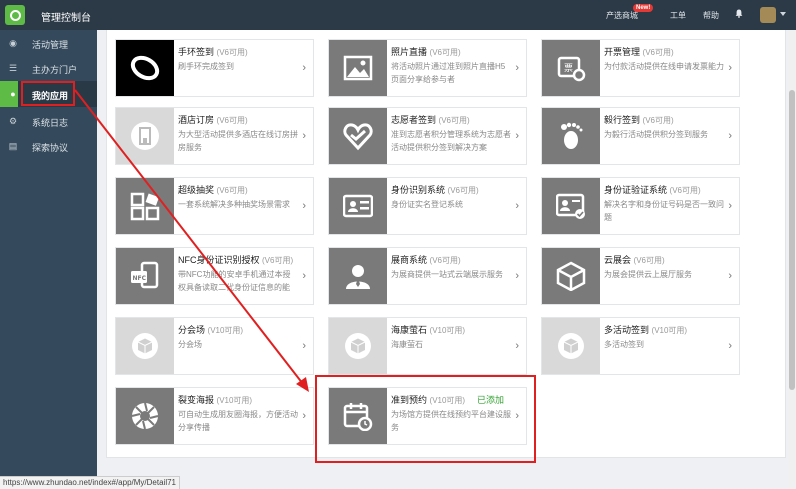  Describe the element at coordinates (792, 240) in the screenshot. I see `scrollbar-thumb` at that location.